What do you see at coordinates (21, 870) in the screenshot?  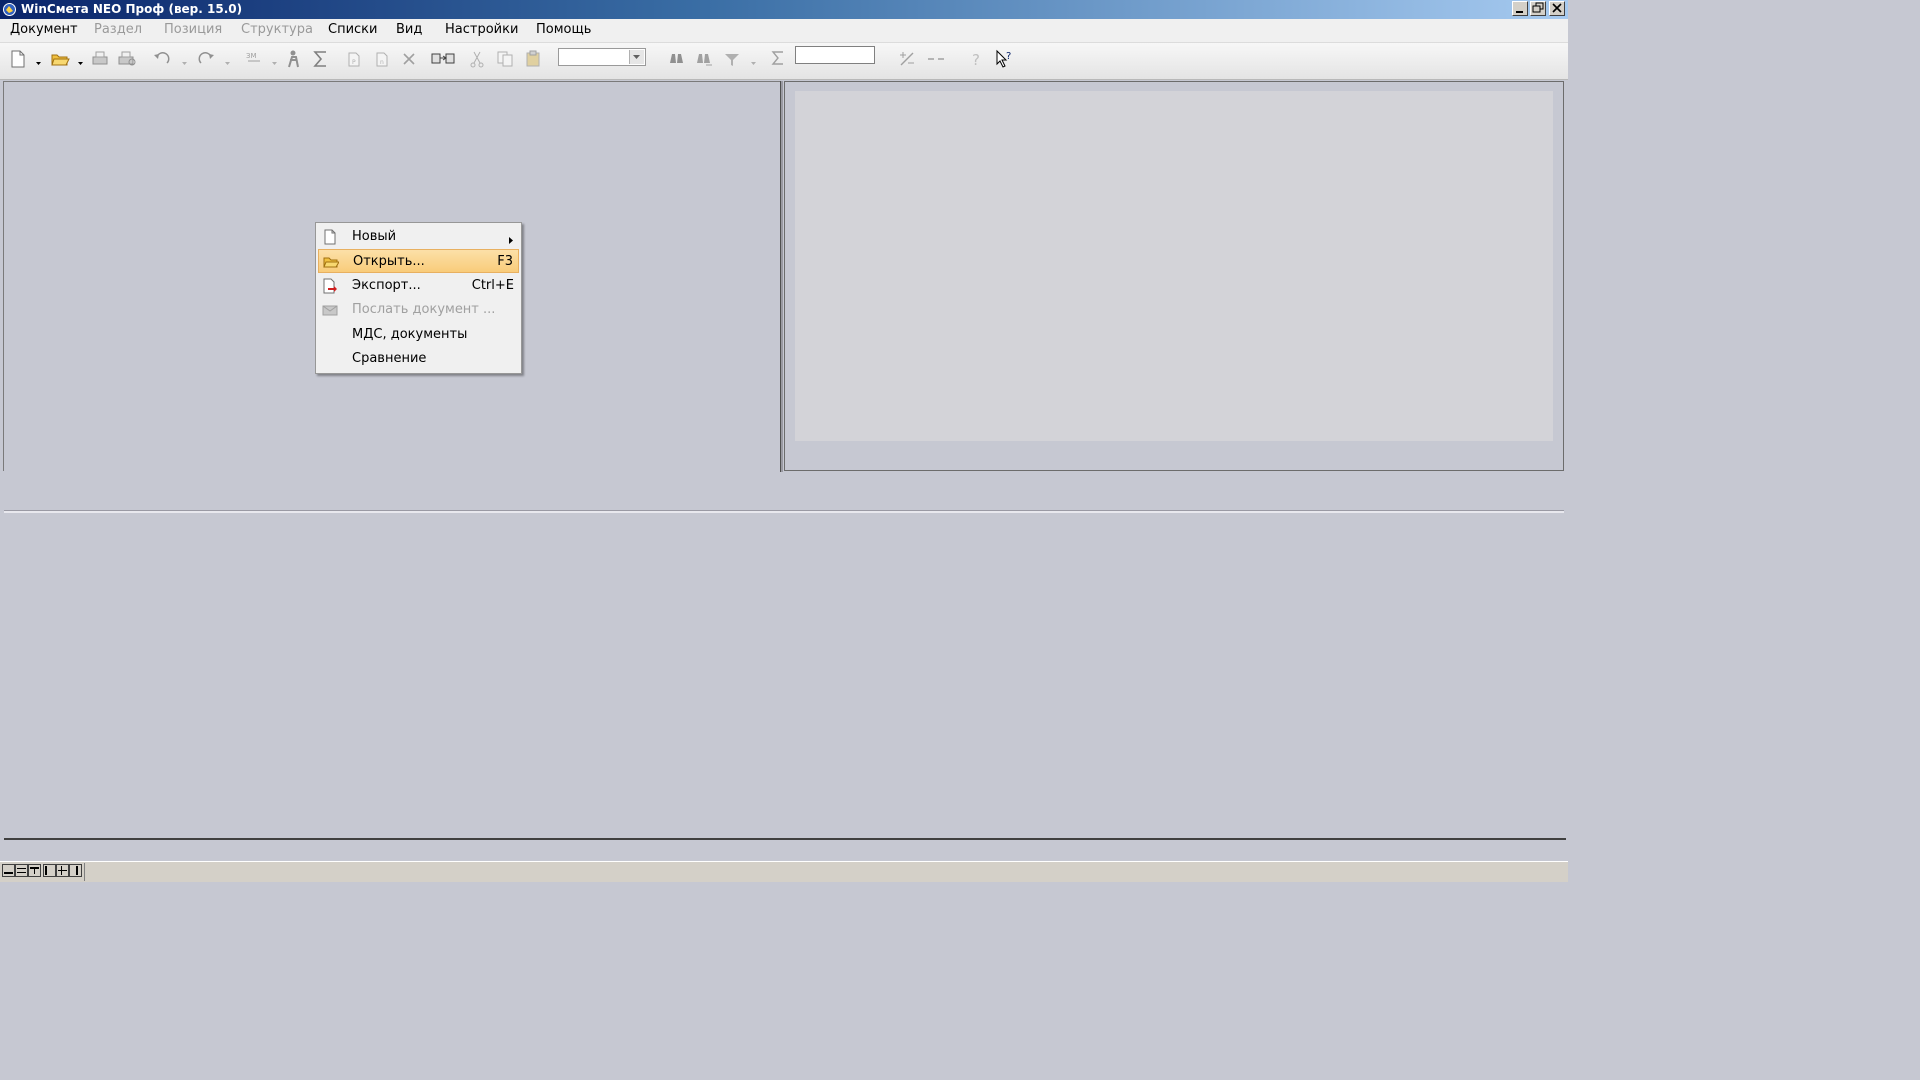 I see `tile-horizontal-icon` at bounding box center [21, 870].